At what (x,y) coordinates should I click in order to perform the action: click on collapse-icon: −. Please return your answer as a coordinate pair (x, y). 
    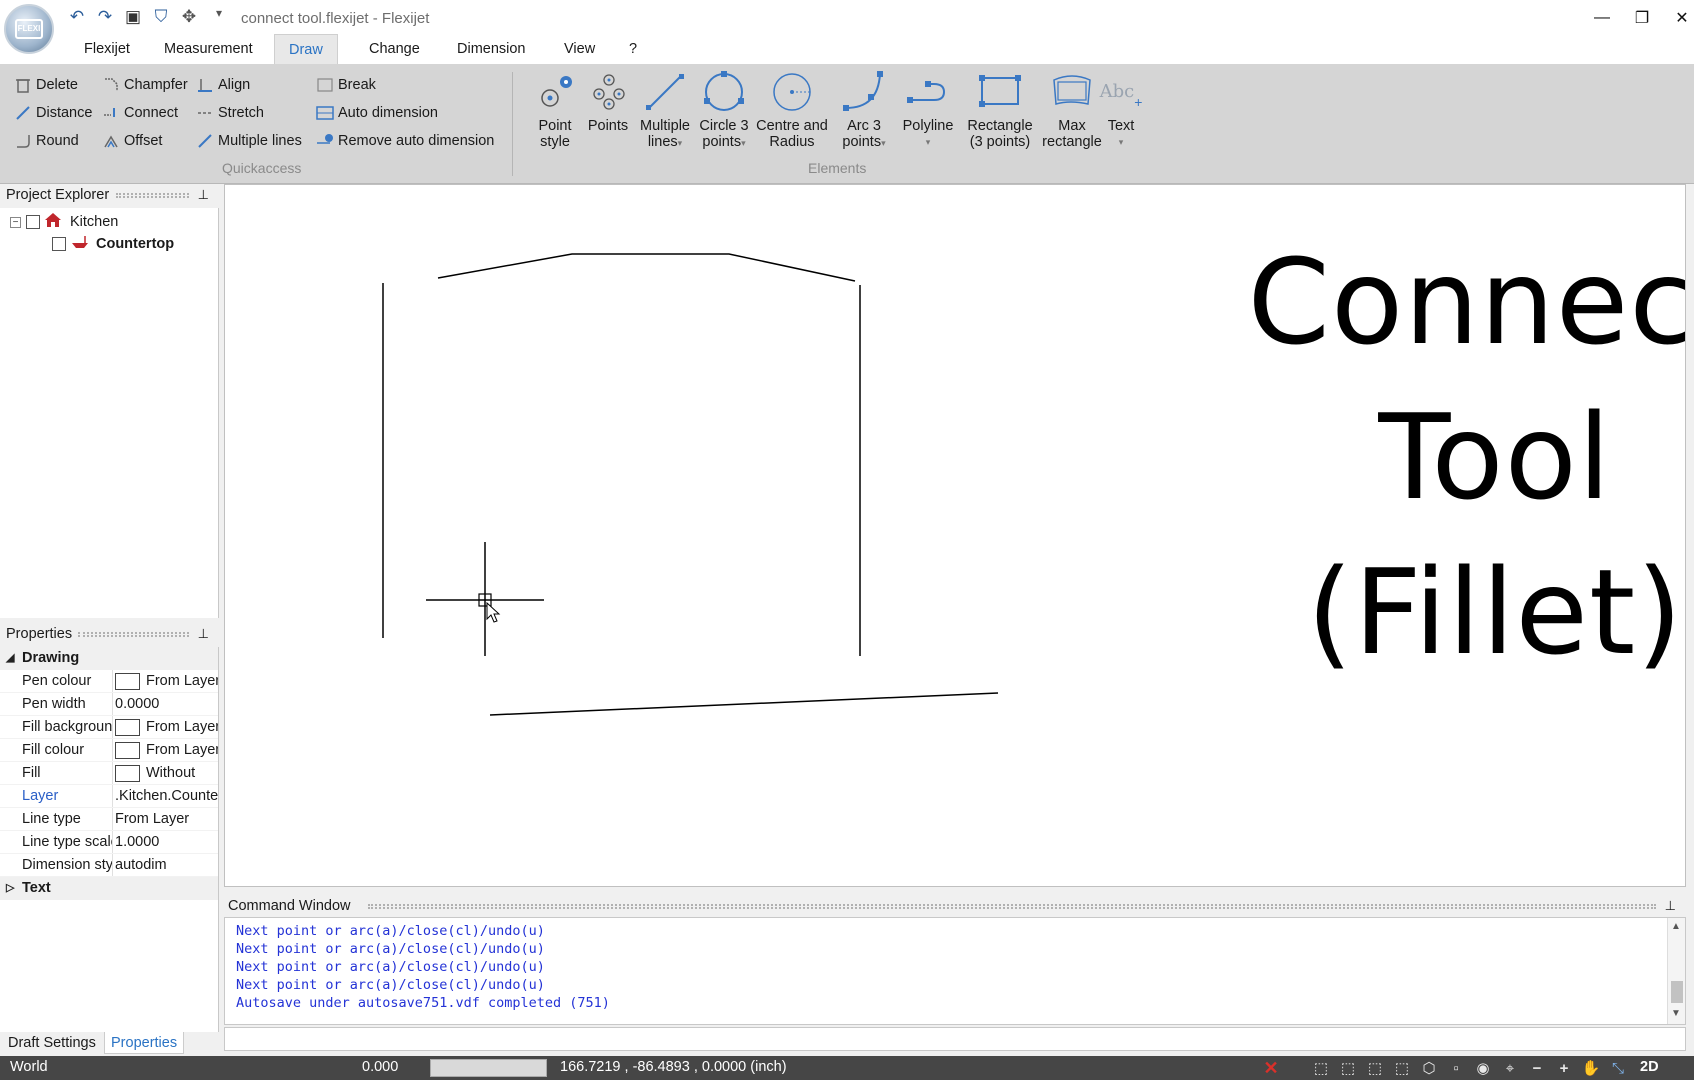
    Looking at the image, I should click on (15, 222).